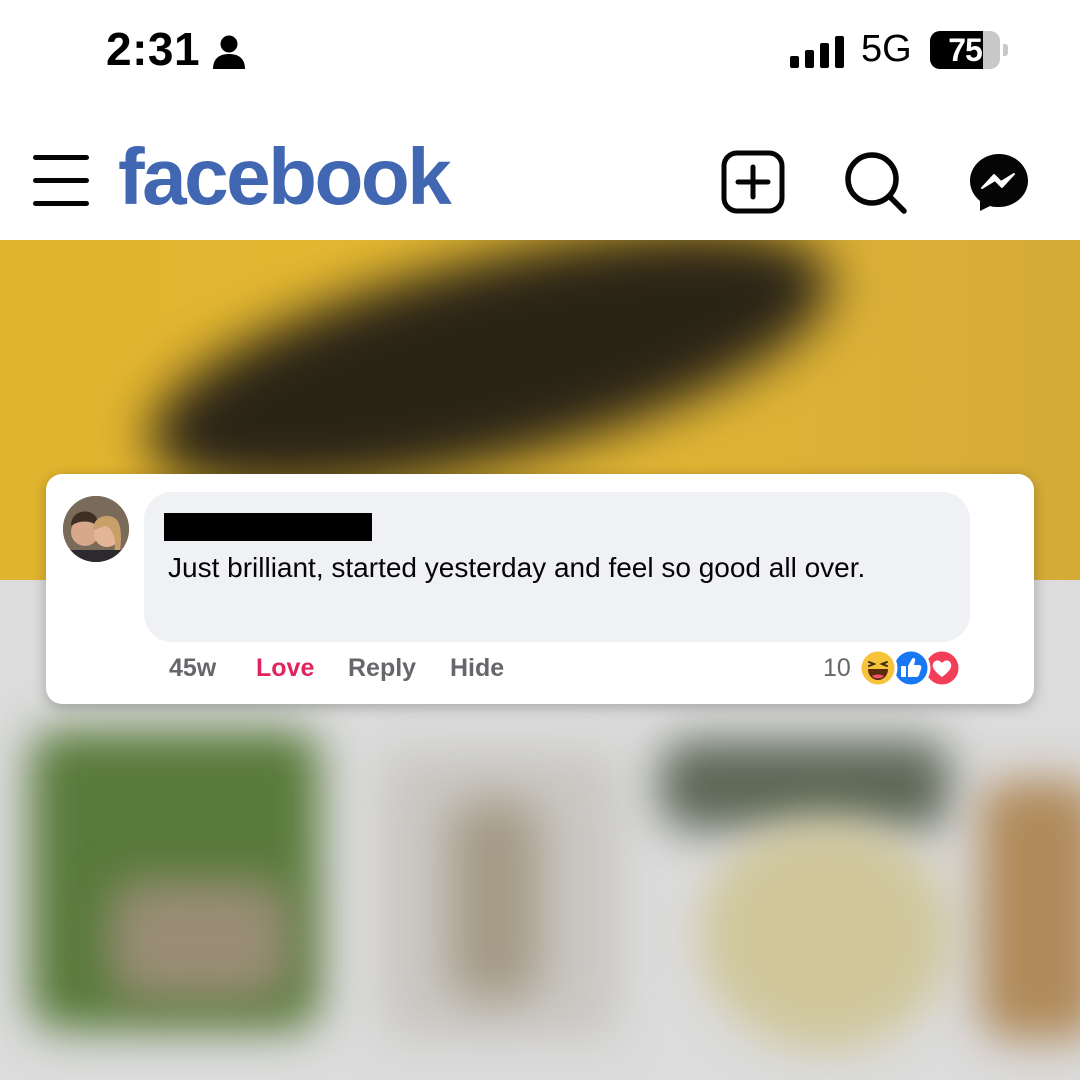  I want to click on status-time: 2:31, so click(153, 49).